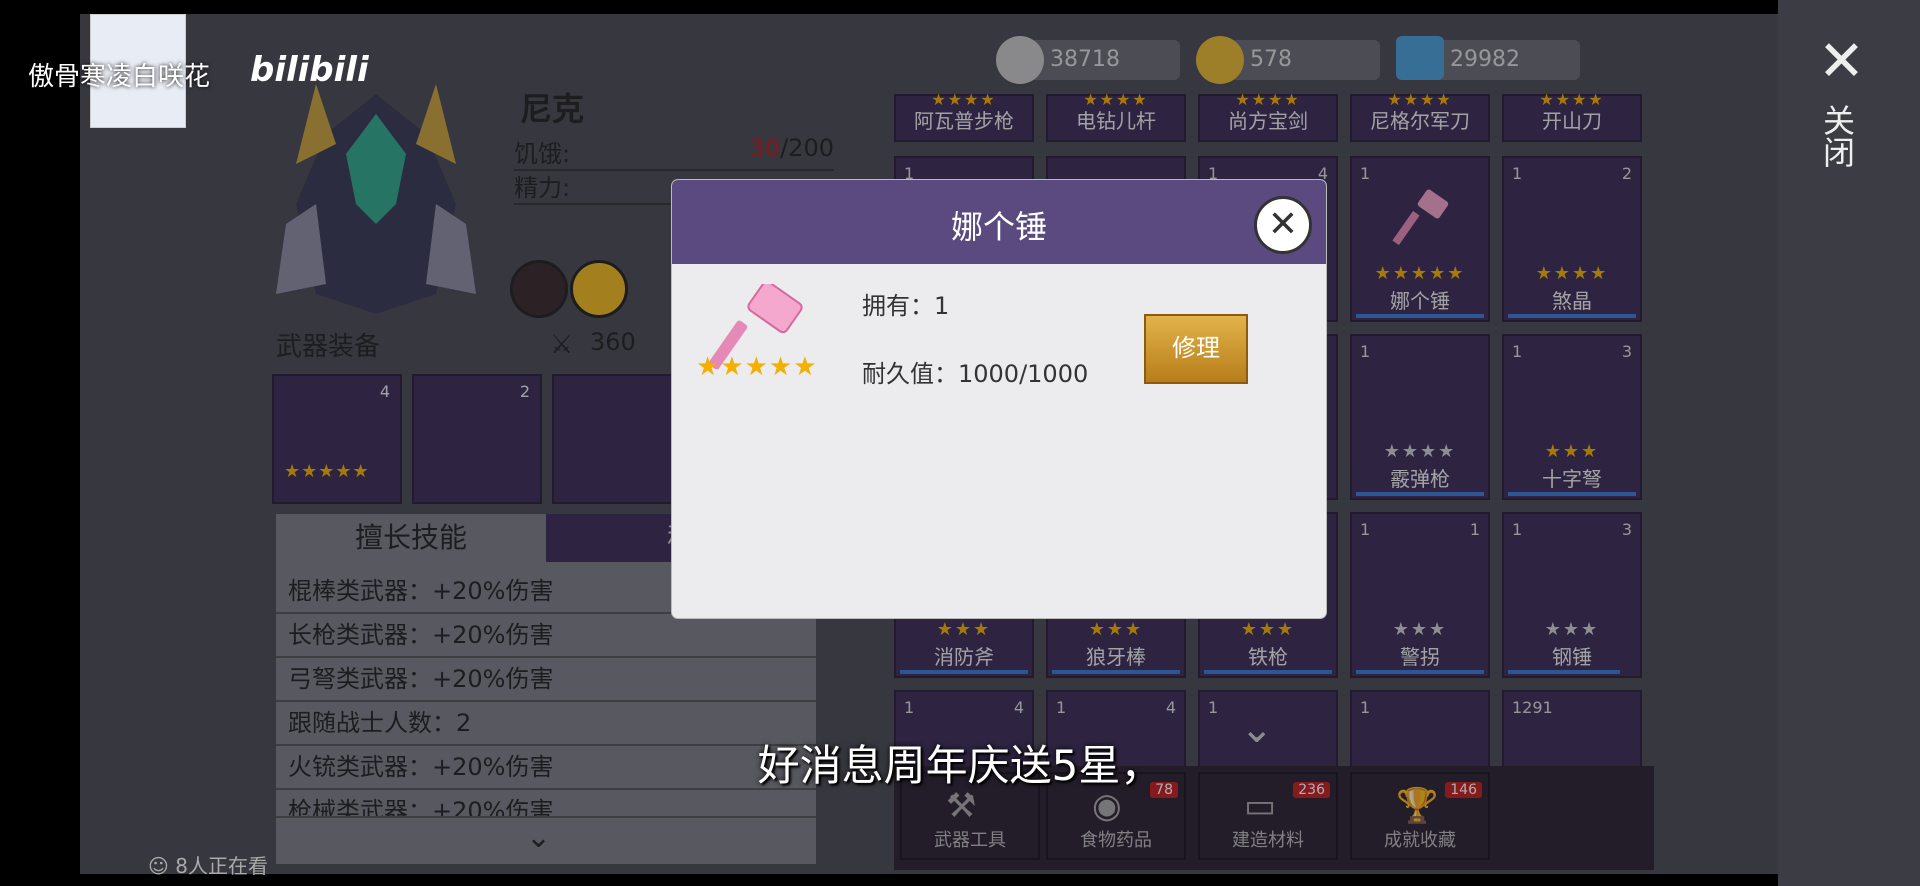  I want to click on durability-value: 1000/1000, so click(1023, 374).